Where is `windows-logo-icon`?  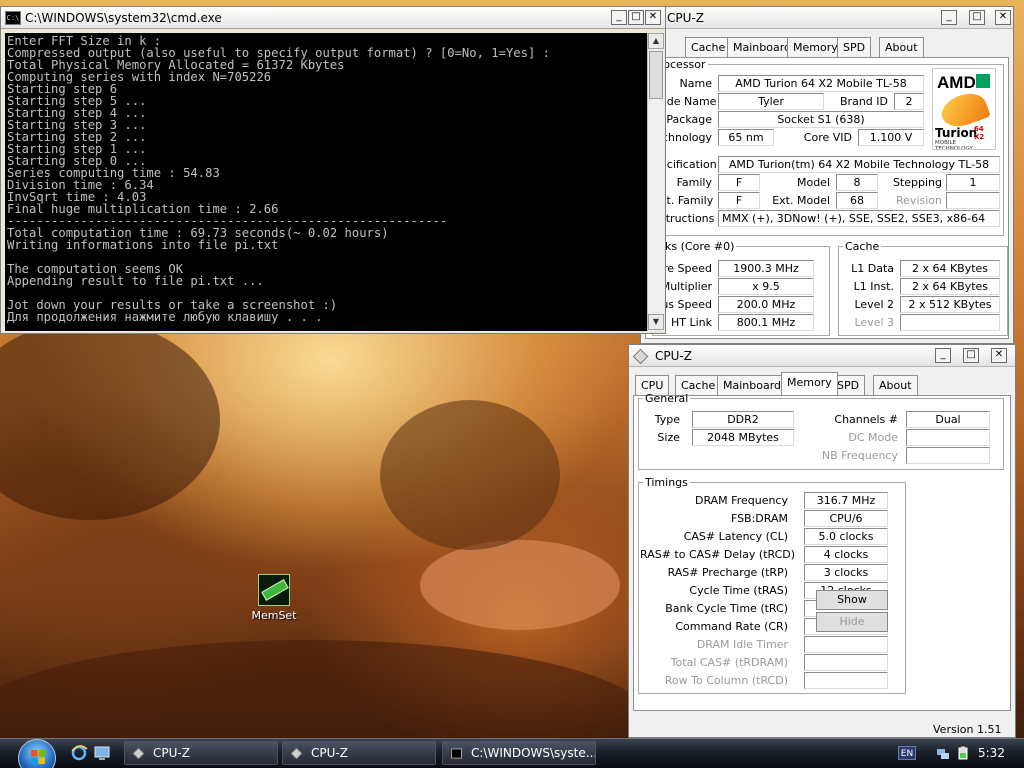 windows-logo-icon is located at coordinates (38, 757).